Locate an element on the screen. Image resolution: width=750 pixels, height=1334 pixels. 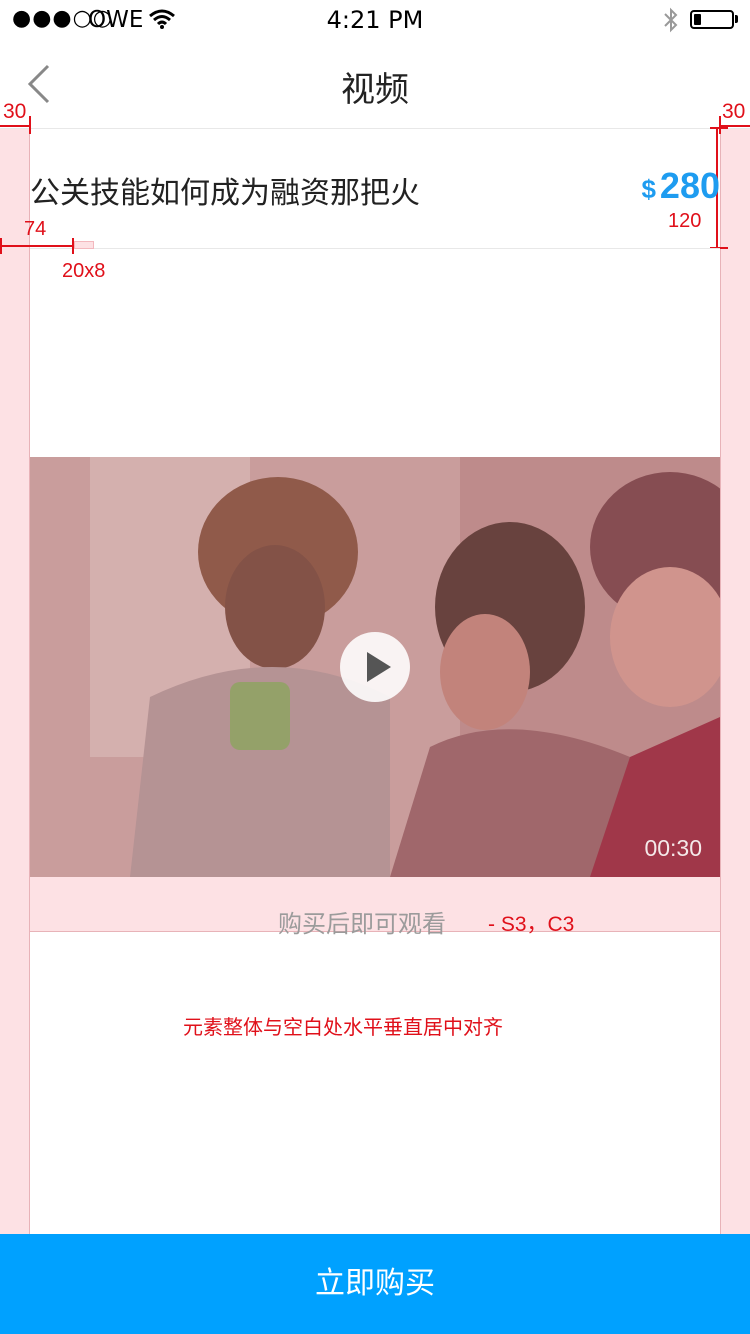
left-margin-guide is located at coordinates (15, 681).